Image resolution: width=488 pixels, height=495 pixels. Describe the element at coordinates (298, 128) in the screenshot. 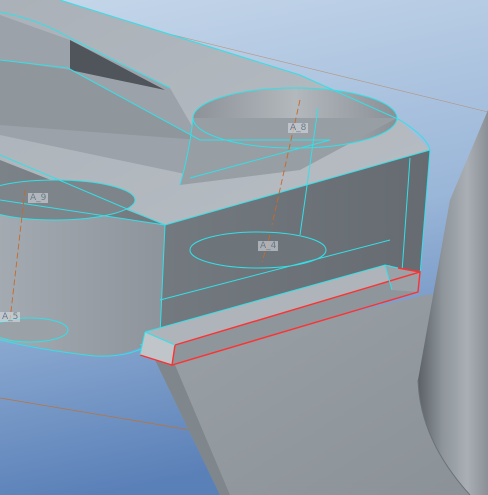

I see `datum-axis-label: A_8` at that location.